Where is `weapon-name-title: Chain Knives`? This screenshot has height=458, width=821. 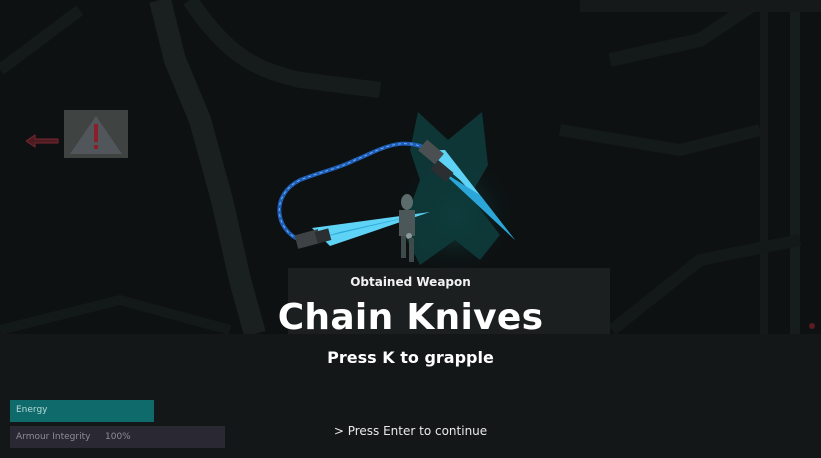
weapon-name-title: Chain Knives is located at coordinates (410, 317).